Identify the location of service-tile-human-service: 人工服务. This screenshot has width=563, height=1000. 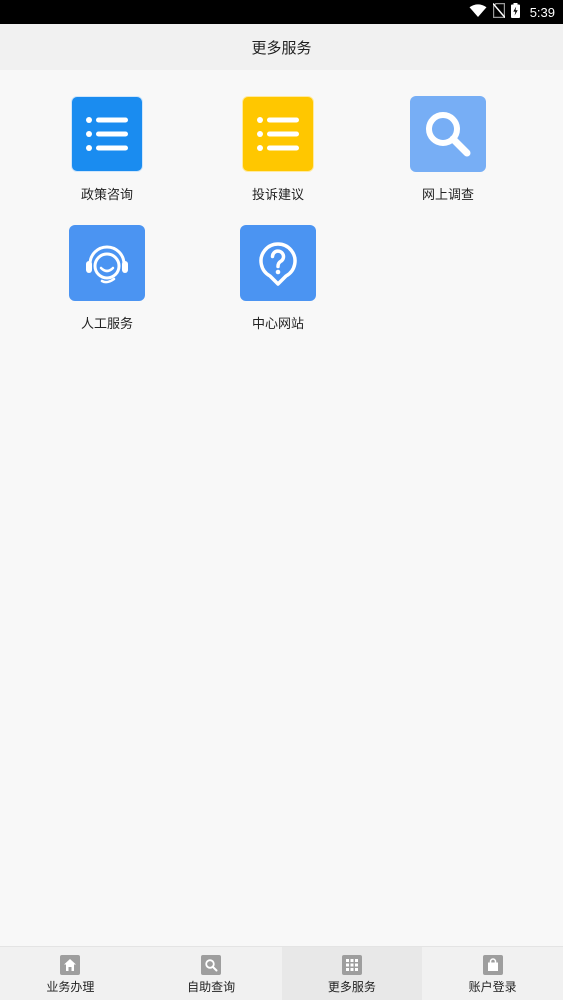
(107, 285).